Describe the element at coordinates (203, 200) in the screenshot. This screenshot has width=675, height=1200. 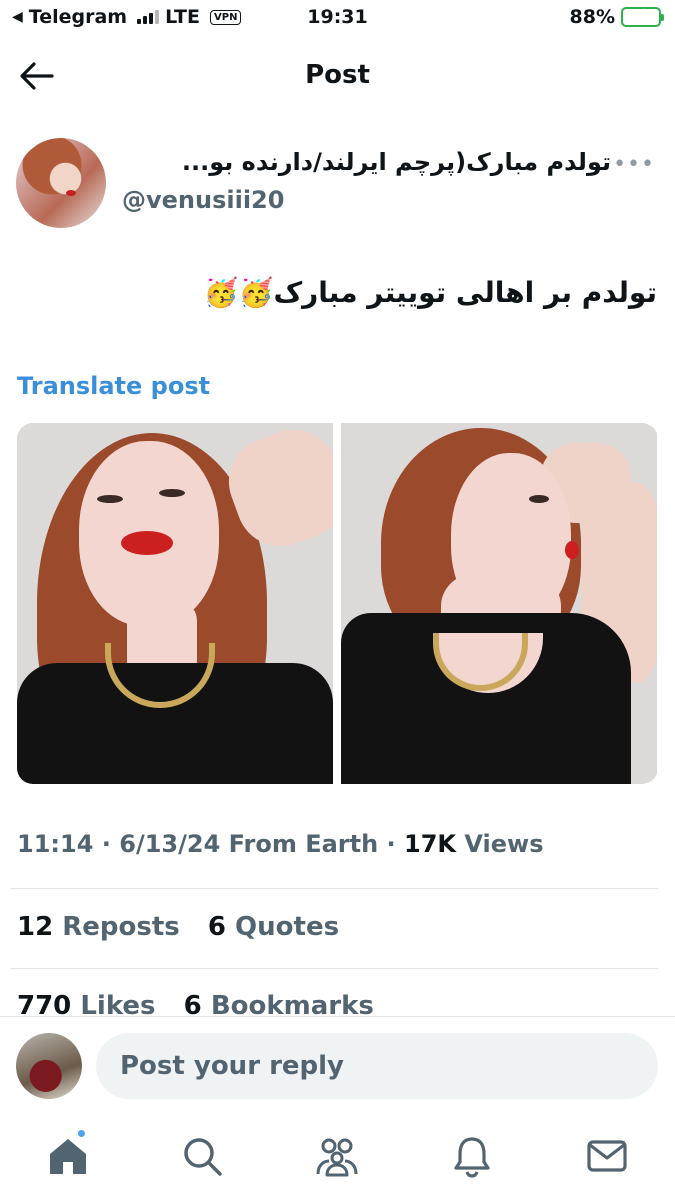
I see `author-handle: @venusiii20` at that location.